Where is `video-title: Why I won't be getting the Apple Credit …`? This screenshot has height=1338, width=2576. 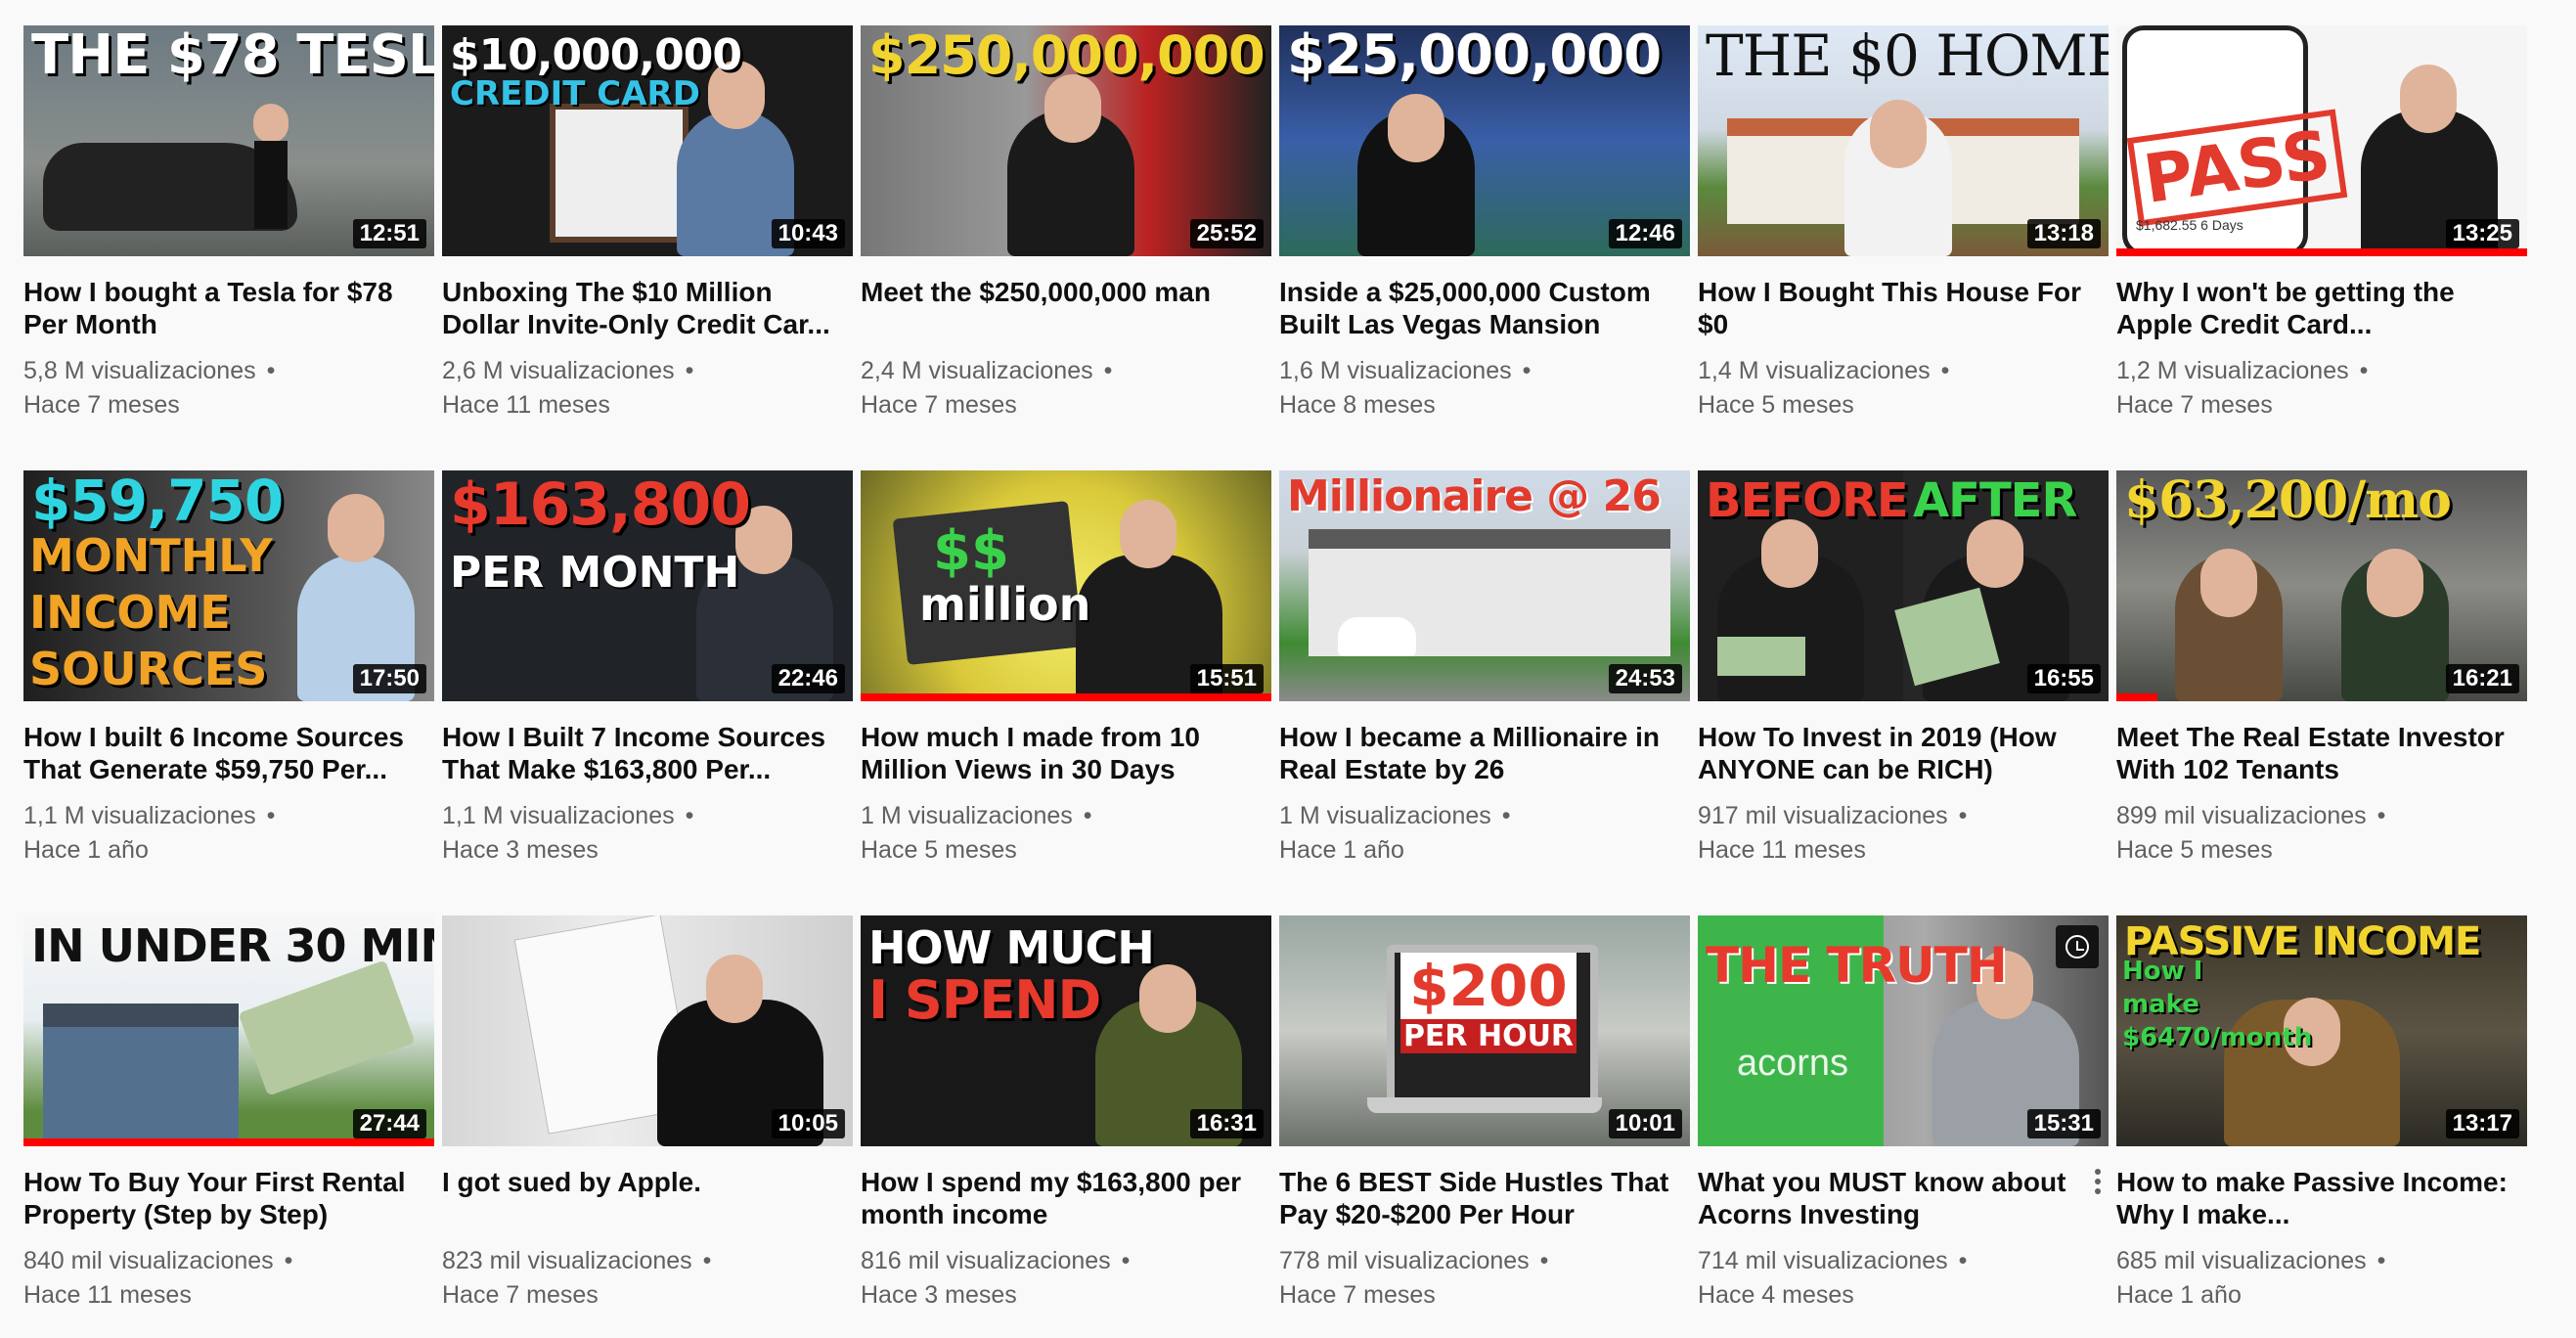
video-title: Why I won't be getting the Apple Credit … is located at coordinates (2321, 308).